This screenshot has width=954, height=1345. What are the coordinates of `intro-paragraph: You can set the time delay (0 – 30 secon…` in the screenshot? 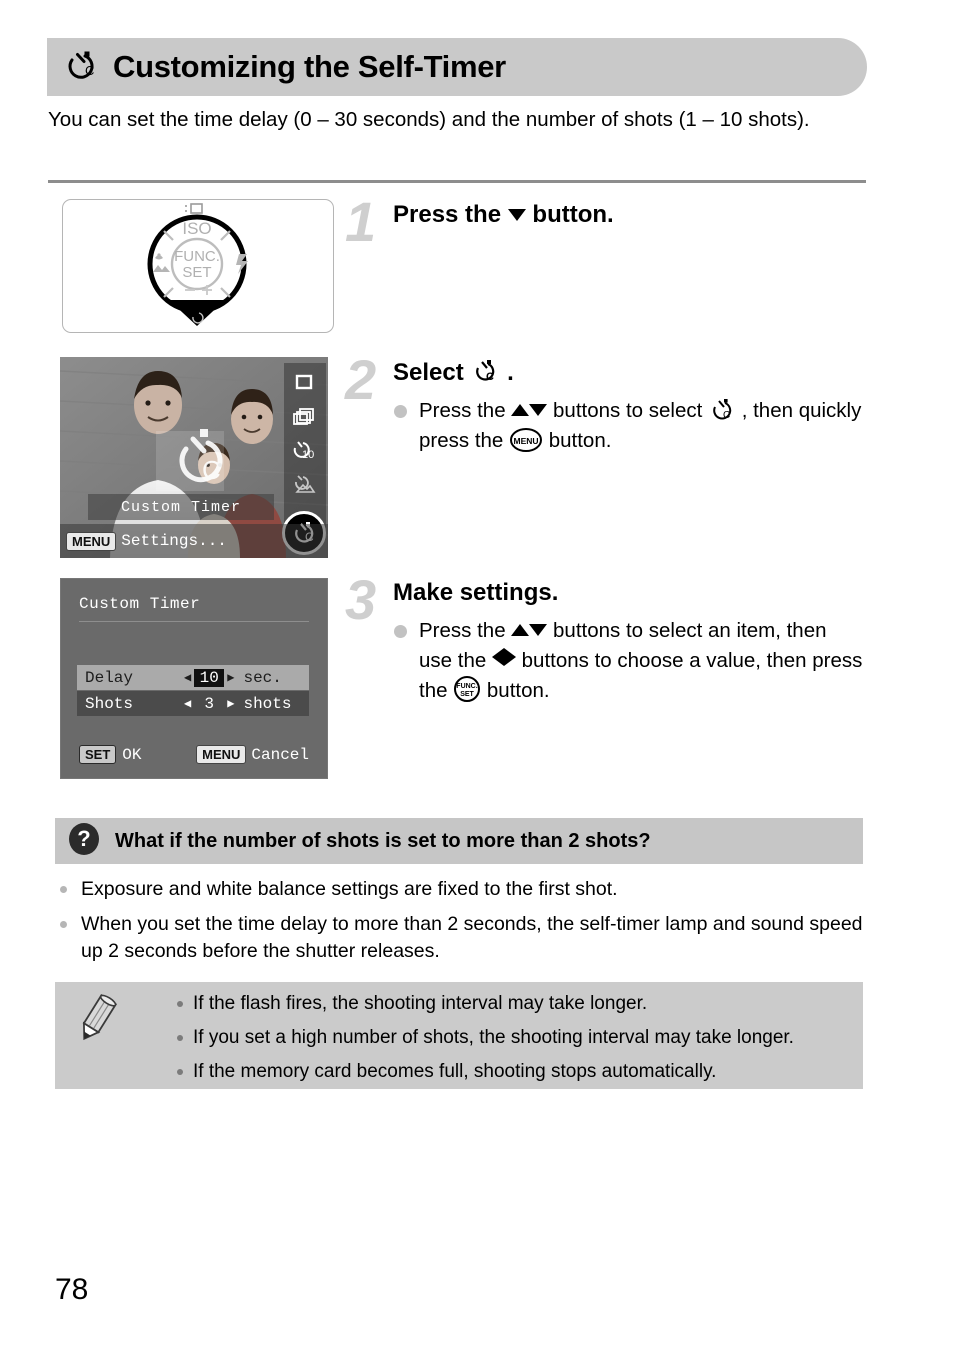 It's located at (429, 119).